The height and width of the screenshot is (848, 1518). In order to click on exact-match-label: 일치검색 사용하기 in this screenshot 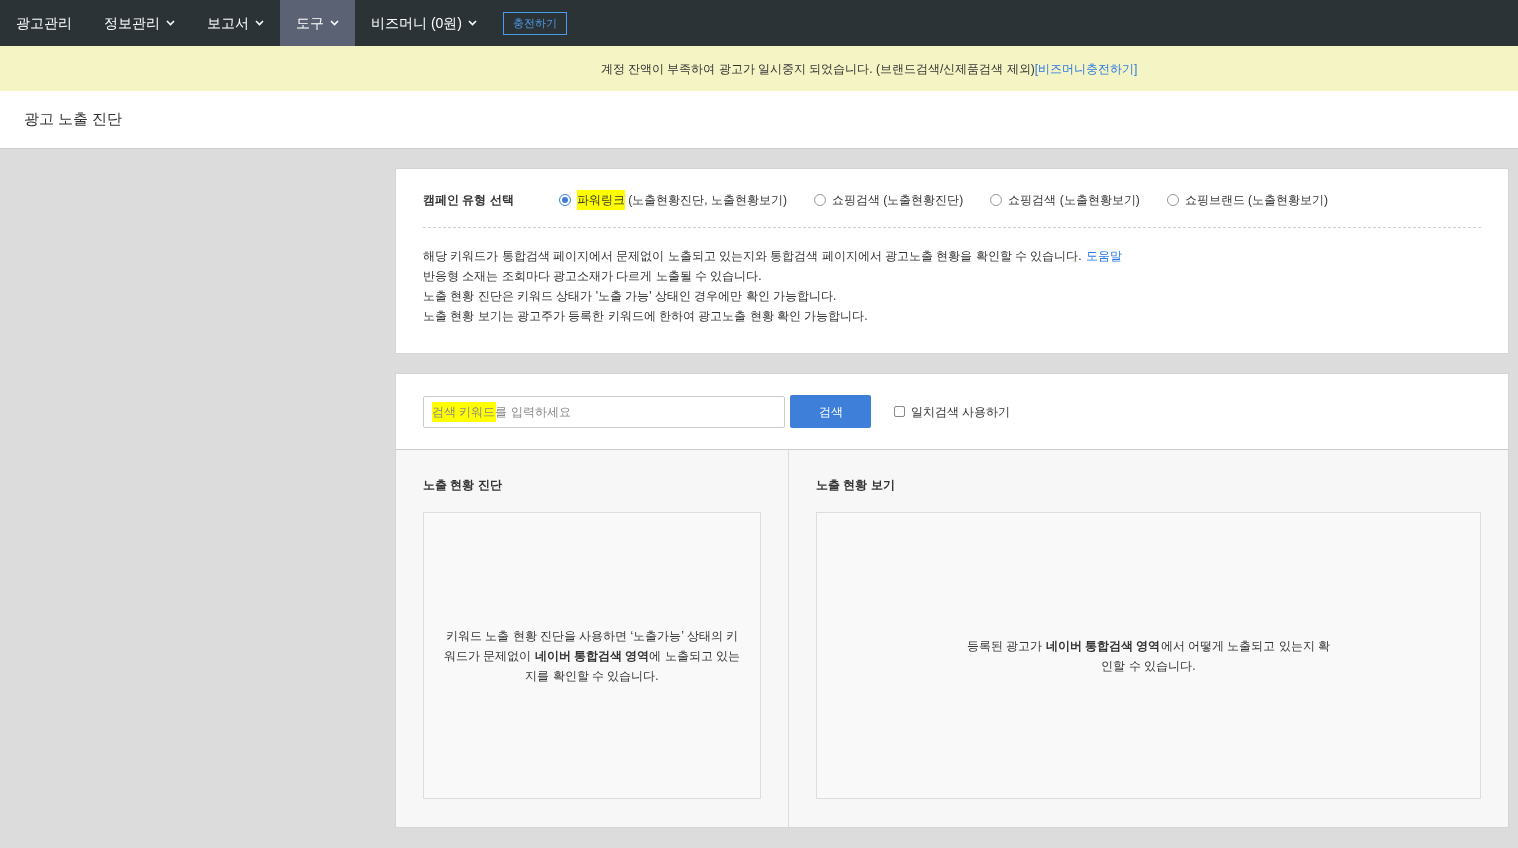, I will do `click(961, 412)`.